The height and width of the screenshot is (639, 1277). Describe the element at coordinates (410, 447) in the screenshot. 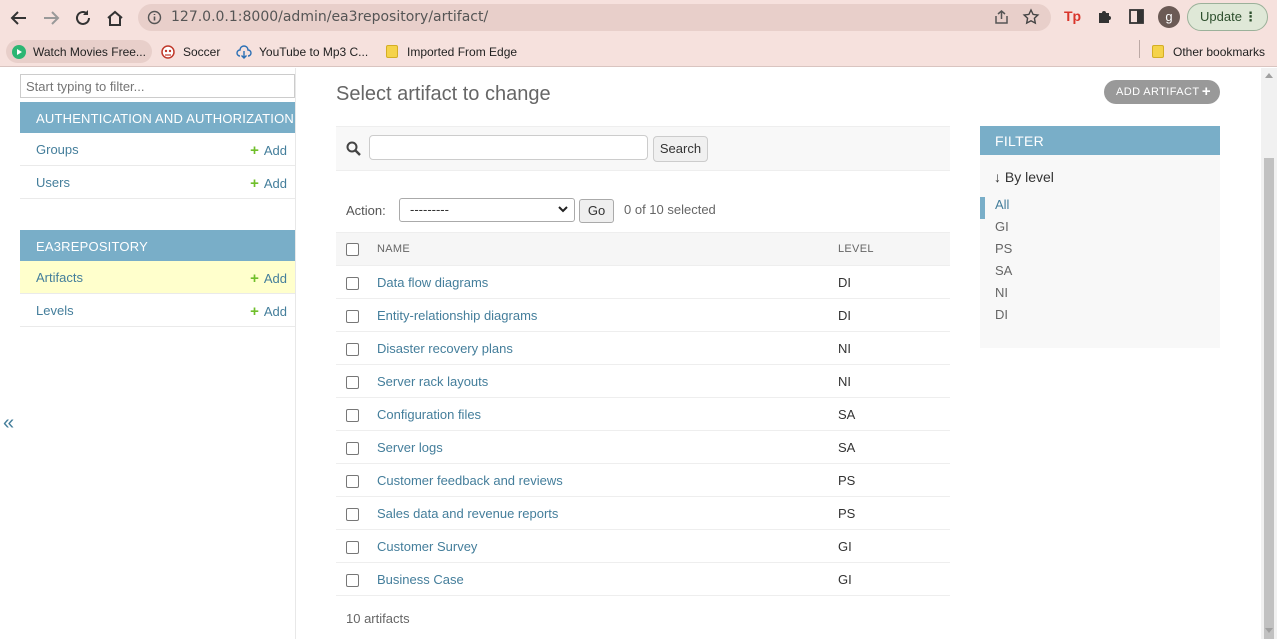

I see `artifact-link: Server logs` at that location.